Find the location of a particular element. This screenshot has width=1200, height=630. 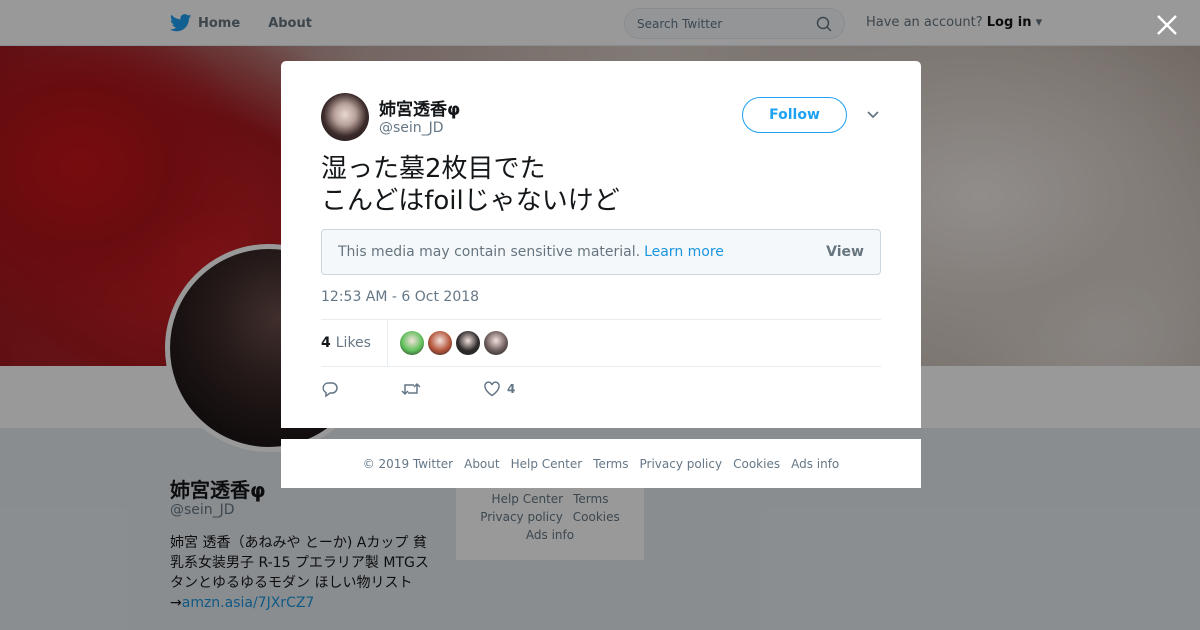

footer-about: About is located at coordinates (481, 464).